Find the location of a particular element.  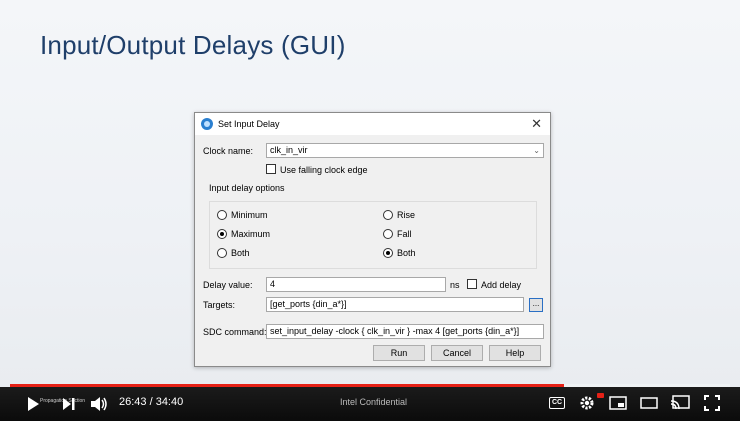

delay-value-text: 4 is located at coordinates (273, 284).